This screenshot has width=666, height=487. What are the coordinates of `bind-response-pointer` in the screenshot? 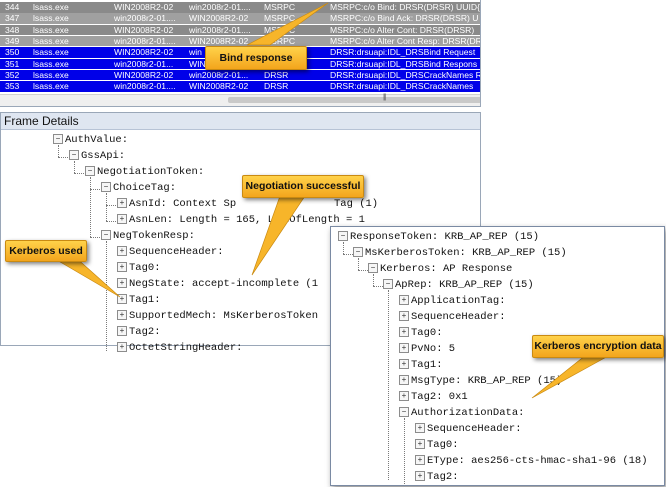 It's located at (287, 24).